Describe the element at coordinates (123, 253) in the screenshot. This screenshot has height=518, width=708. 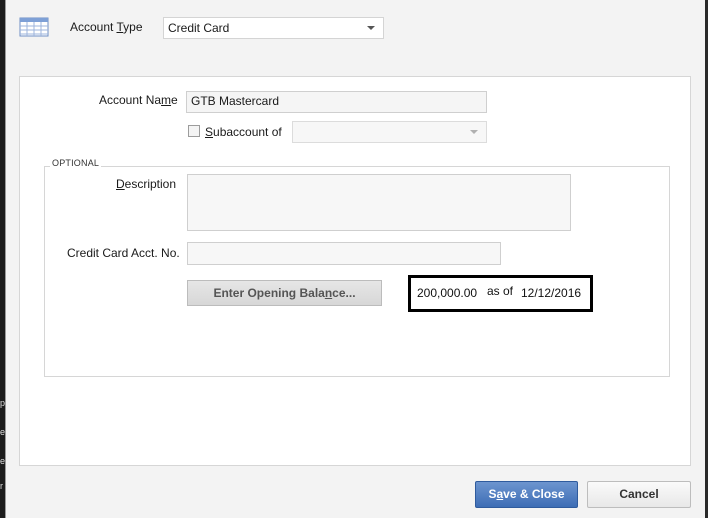
I see `credit-card-no-label: Credit Card Acct. No.` at that location.